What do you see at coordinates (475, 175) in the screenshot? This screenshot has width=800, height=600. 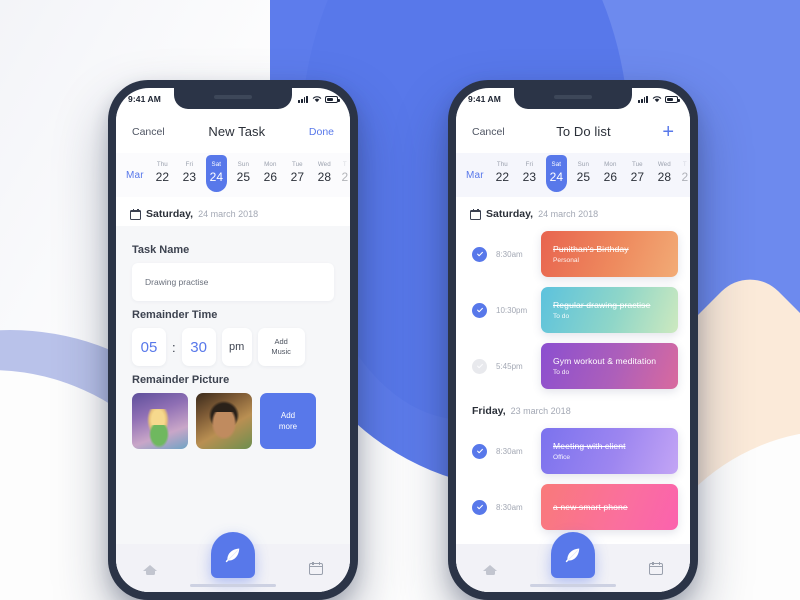 I see `date-strip-month: Mar` at bounding box center [475, 175].